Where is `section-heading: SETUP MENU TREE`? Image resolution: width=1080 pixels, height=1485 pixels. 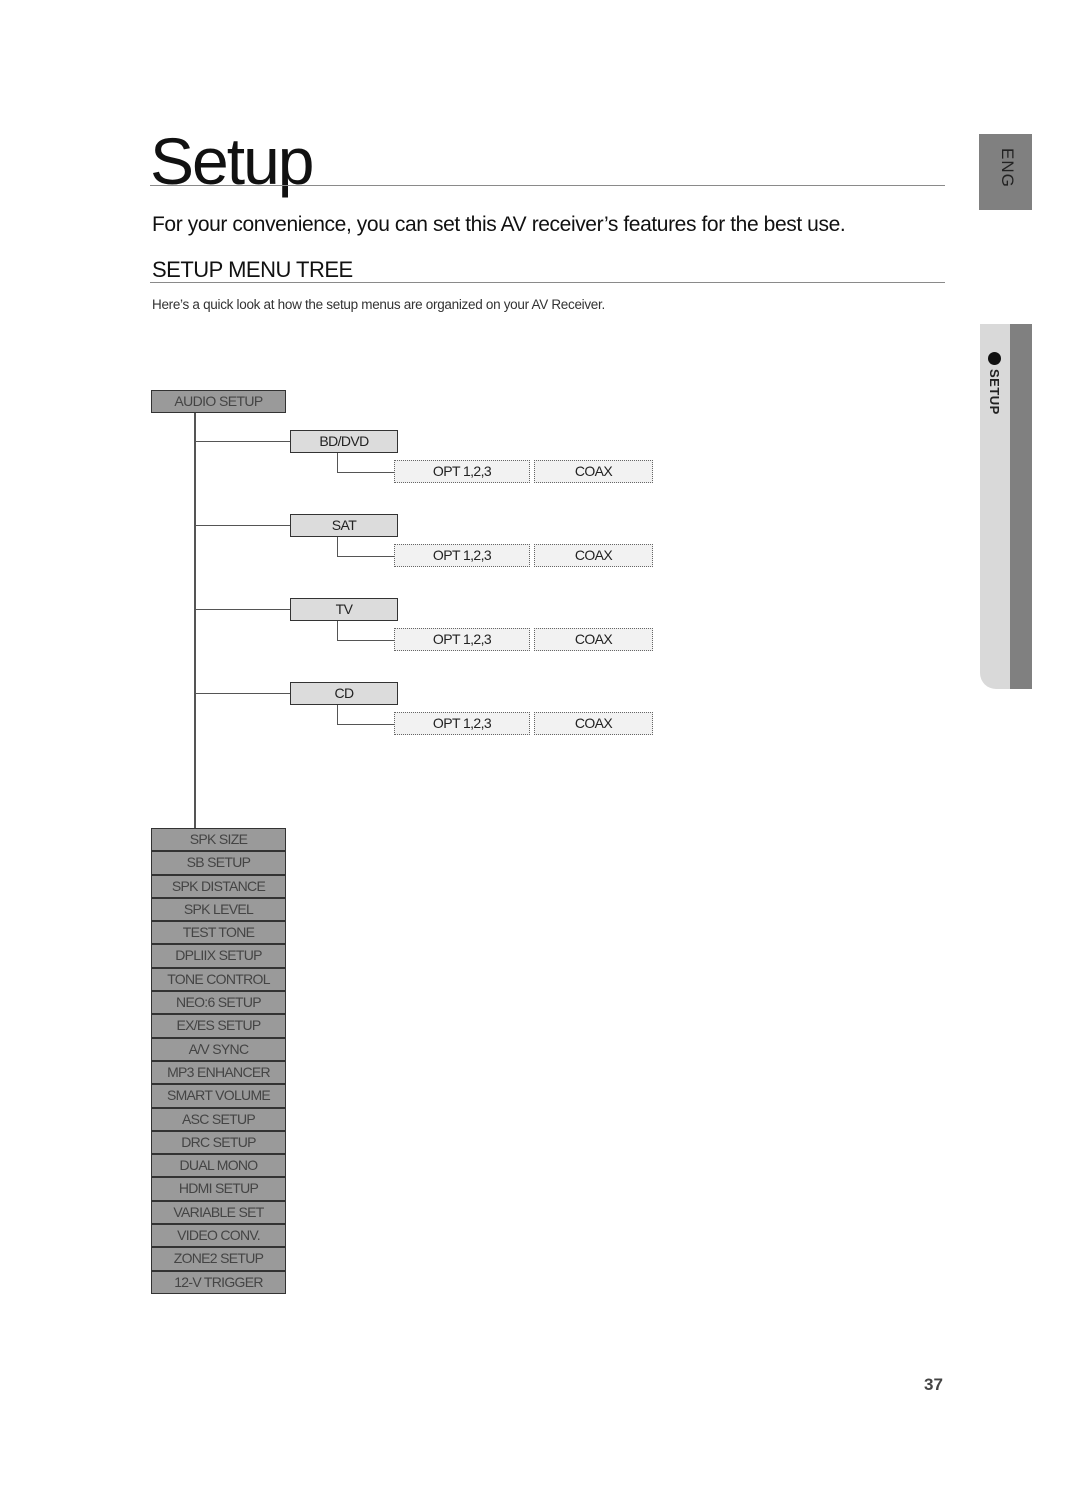
section-heading: SETUP MENU TREE is located at coordinates (252, 269).